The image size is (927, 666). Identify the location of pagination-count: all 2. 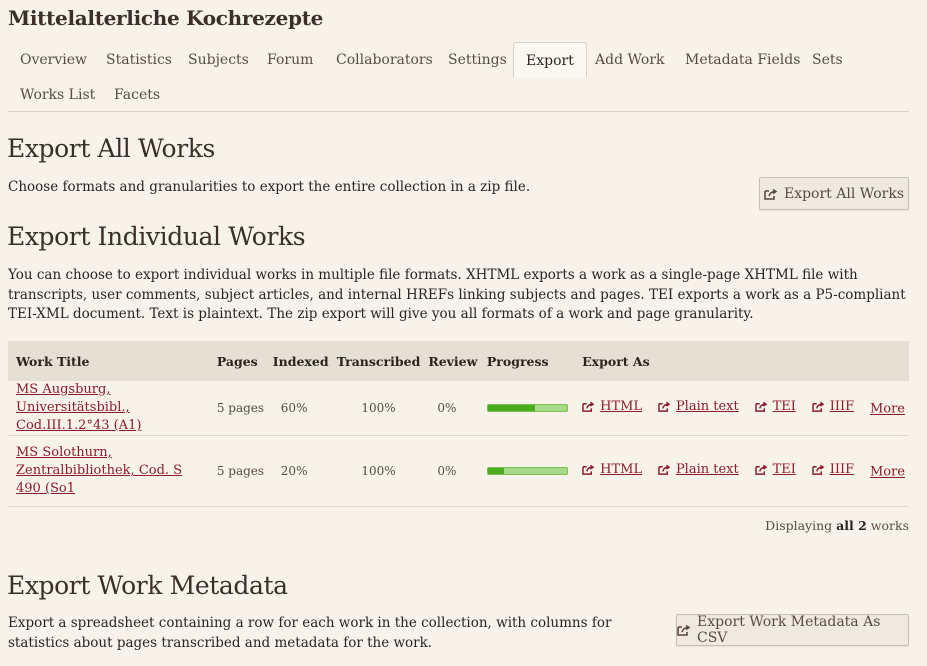
(851, 525).